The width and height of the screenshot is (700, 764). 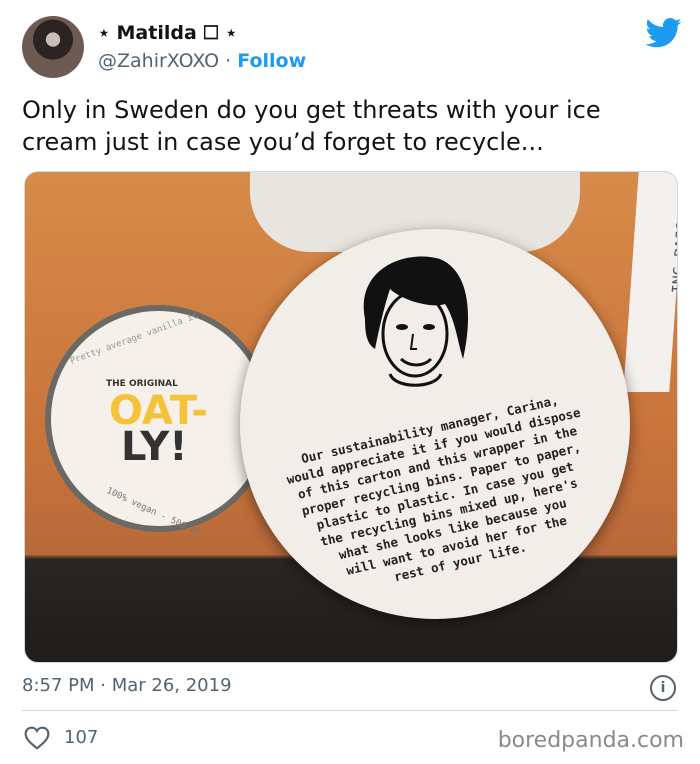 What do you see at coordinates (271, 61) in the screenshot?
I see `follow-button: Follow` at bounding box center [271, 61].